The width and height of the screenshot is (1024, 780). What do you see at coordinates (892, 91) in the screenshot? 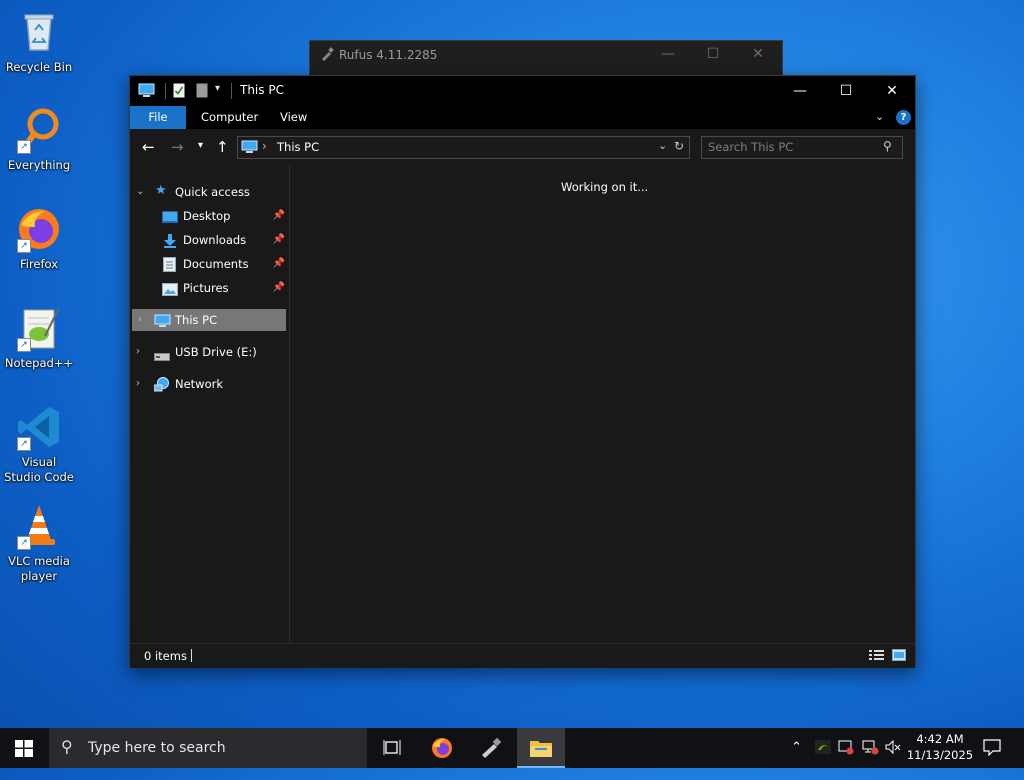
I see `close-button: ✕` at bounding box center [892, 91].